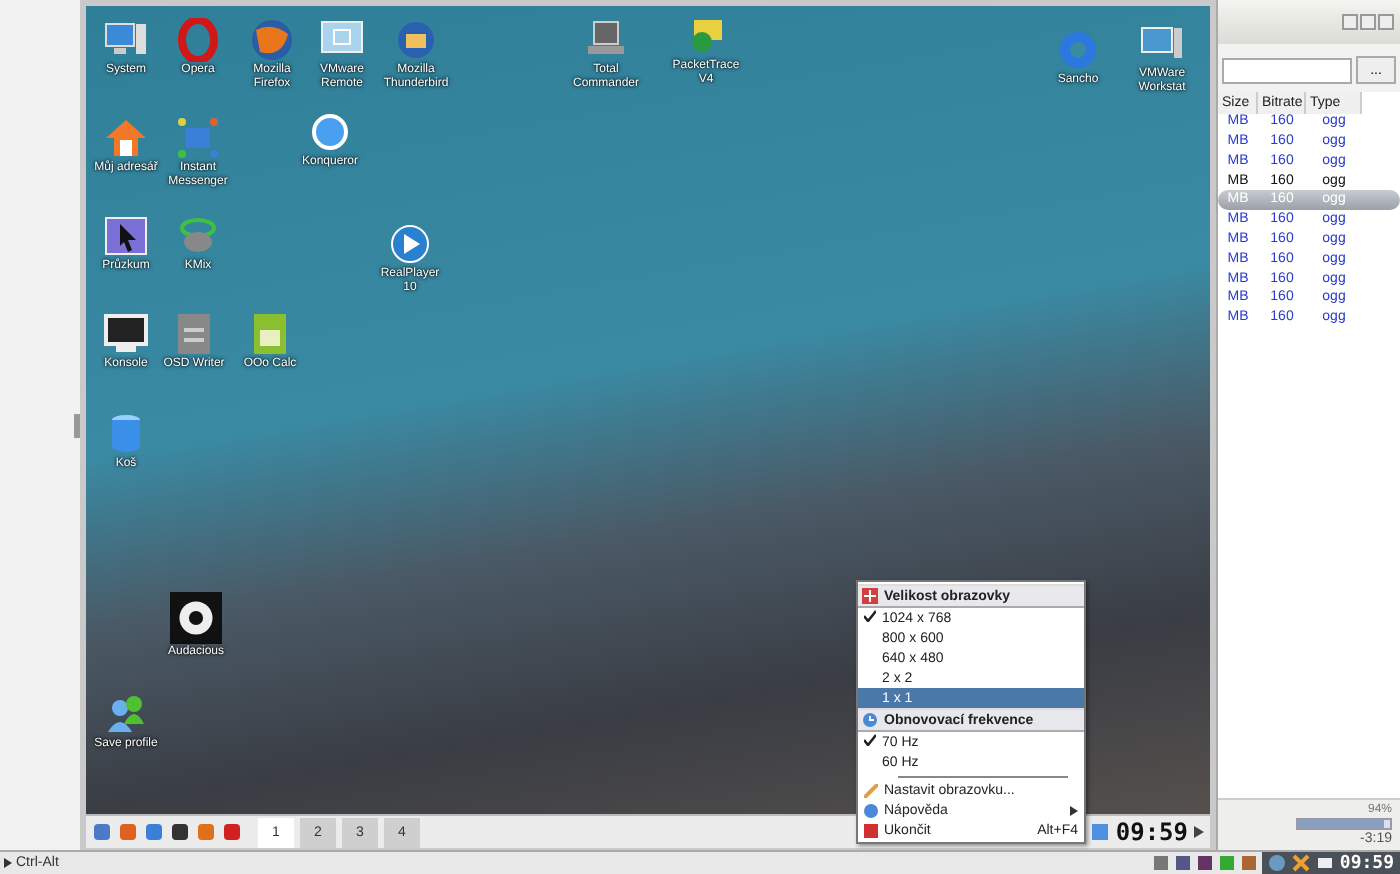 This screenshot has width=1400, height=874. What do you see at coordinates (270, 334) in the screenshot?
I see `spreadsheet-icon` at bounding box center [270, 334].